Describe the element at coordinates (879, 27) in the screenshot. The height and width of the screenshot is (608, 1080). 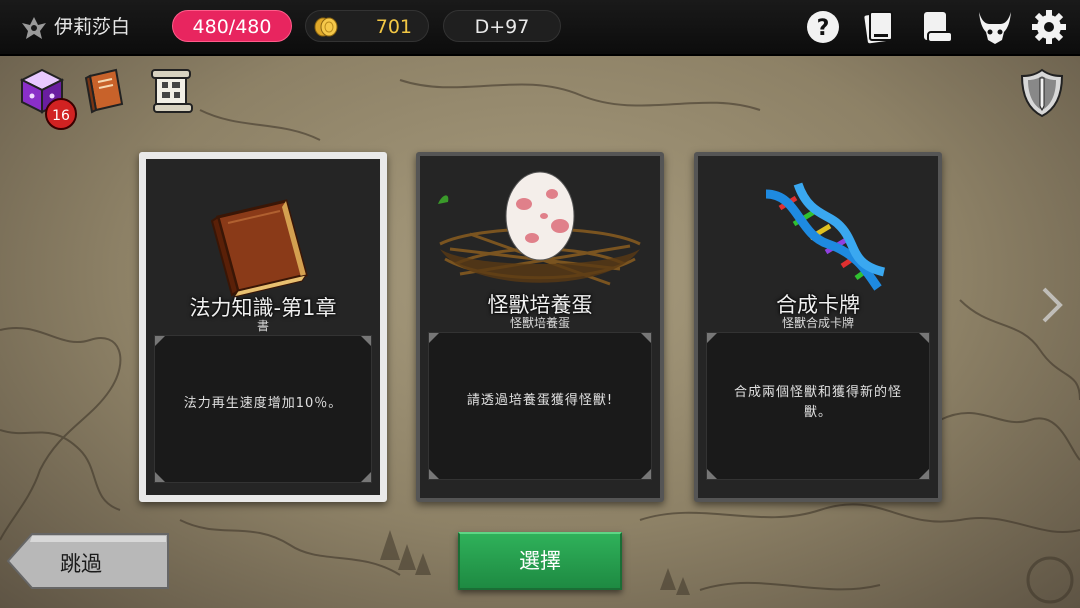
I see `cards-icon` at that location.